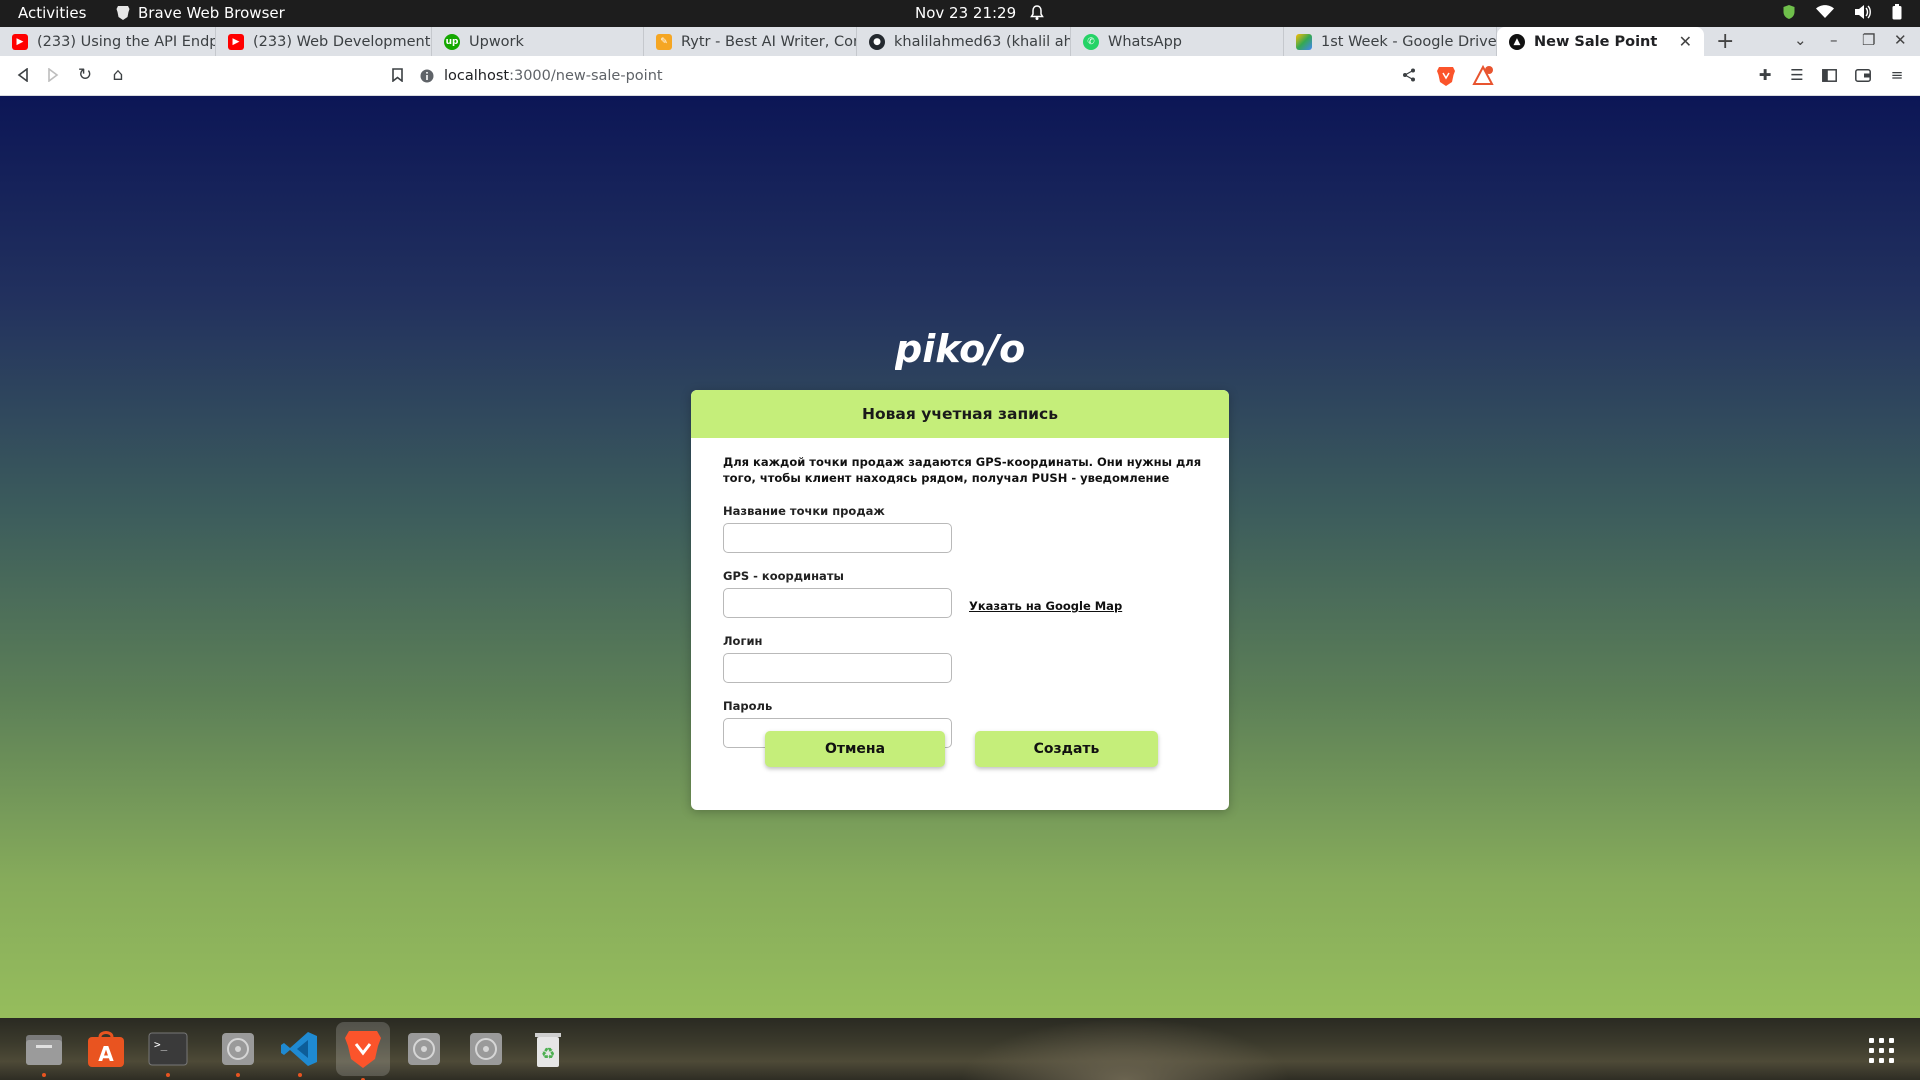  I want to click on sidebar-icon, so click(1829, 75).